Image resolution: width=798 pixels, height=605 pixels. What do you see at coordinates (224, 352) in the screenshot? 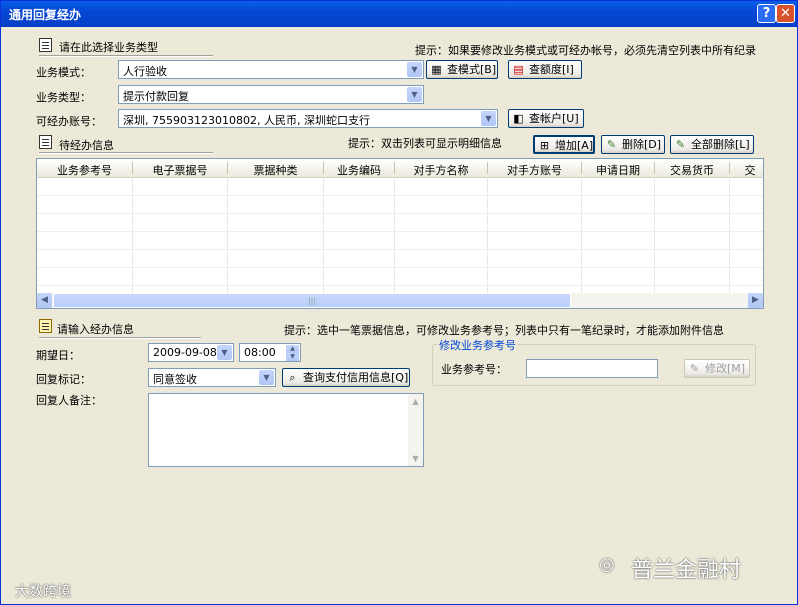
I see `calendar-dropdown-icon: ▼` at bounding box center [224, 352].